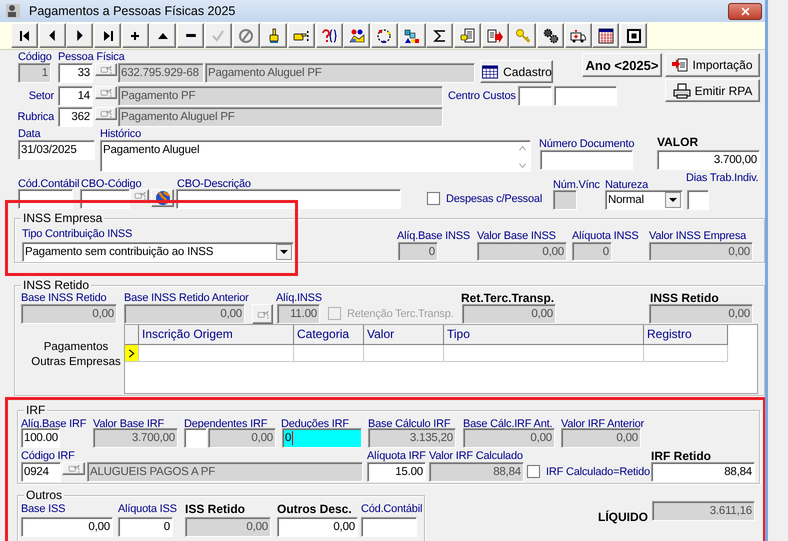 This screenshot has width=788, height=541. What do you see at coordinates (225, 472) in the screenshot?
I see `irf-description-field: ALUGUEIS PAGOS A PF` at bounding box center [225, 472].